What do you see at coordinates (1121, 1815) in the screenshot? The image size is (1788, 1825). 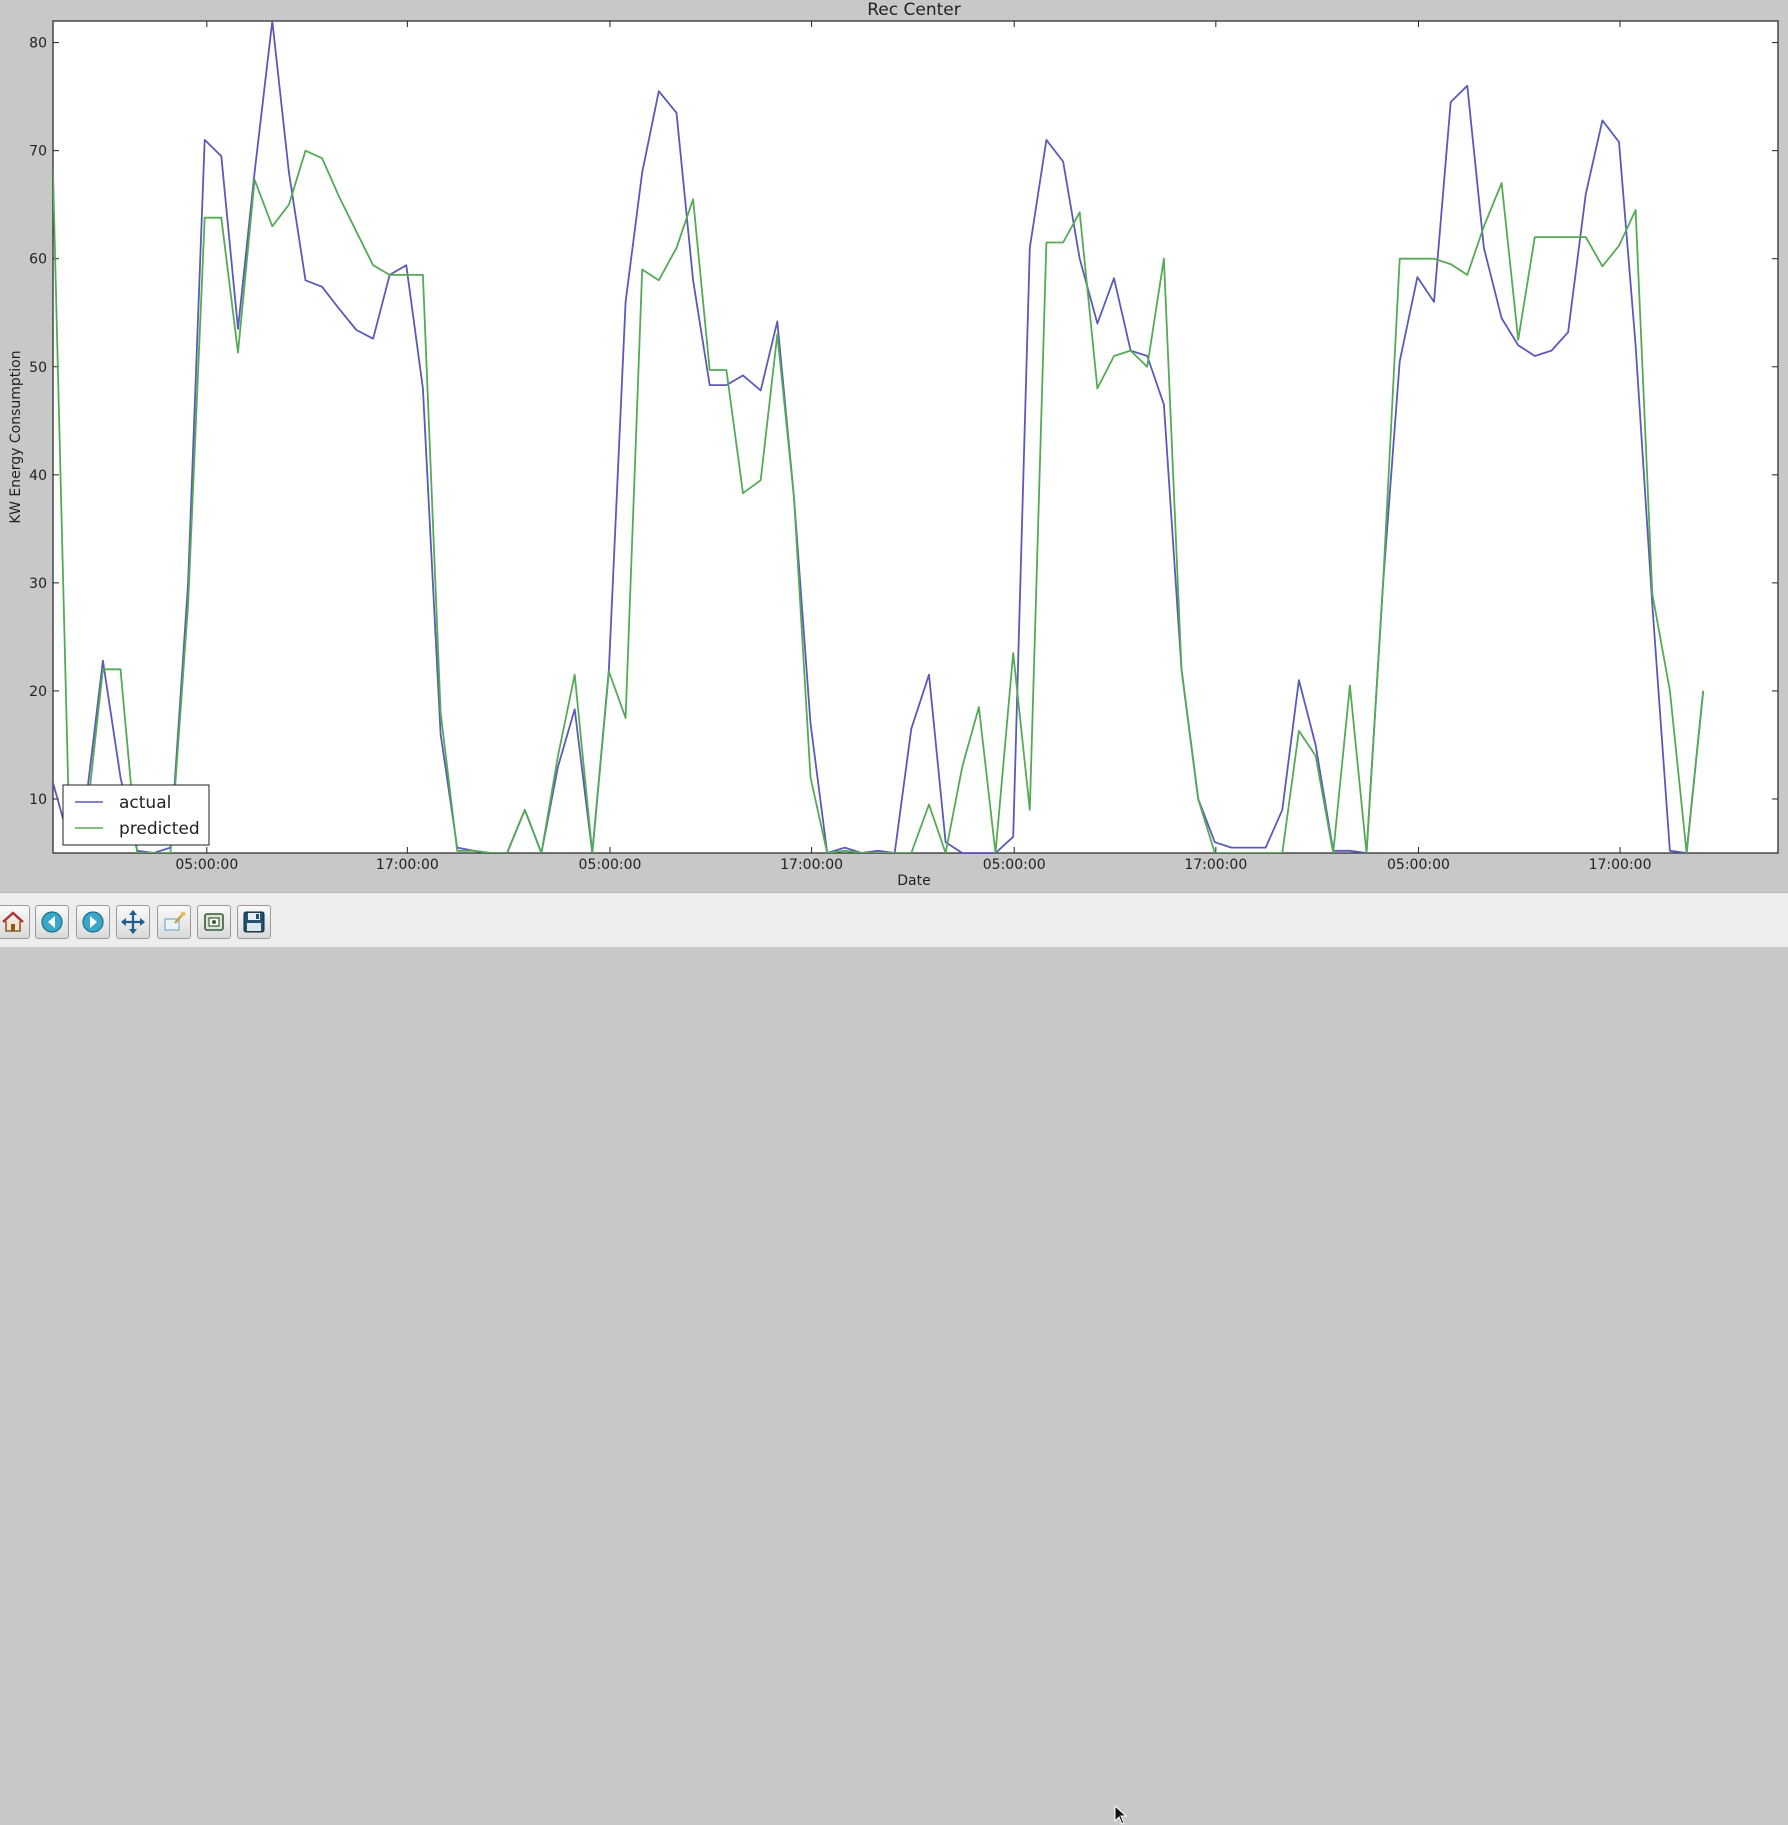 I see `mouse-cursor-icon` at bounding box center [1121, 1815].